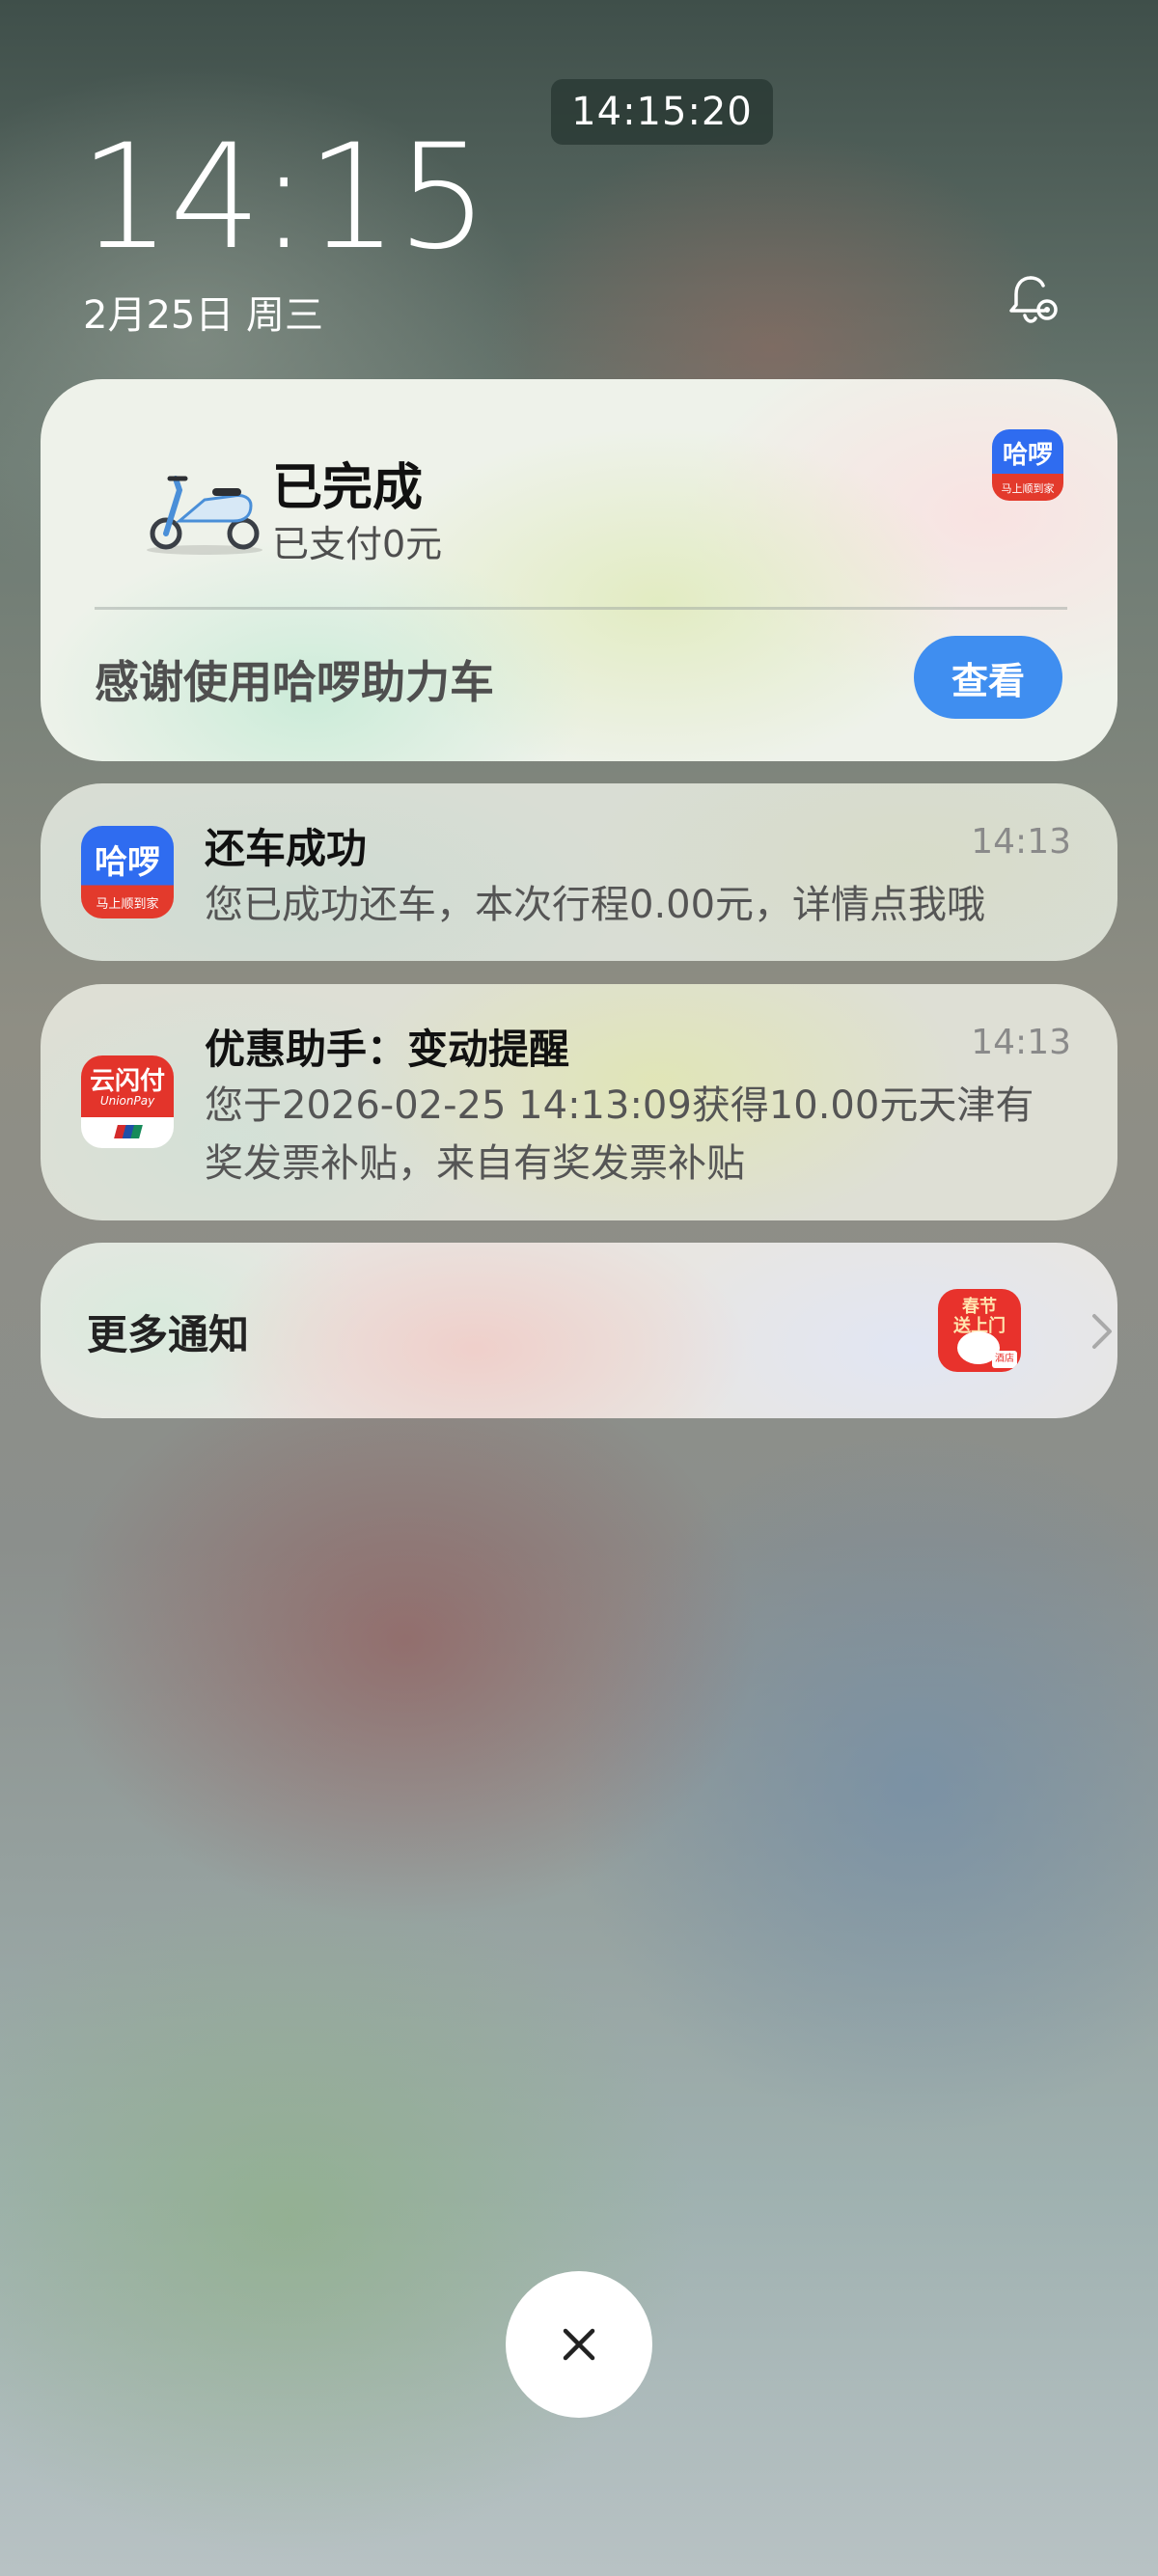 The image size is (1158, 2576). What do you see at coordinates (979, 1331) in the screenshot?
I see `jd-app-icon: 春节 送上门 酒店` at bounding box center [979, 1331].